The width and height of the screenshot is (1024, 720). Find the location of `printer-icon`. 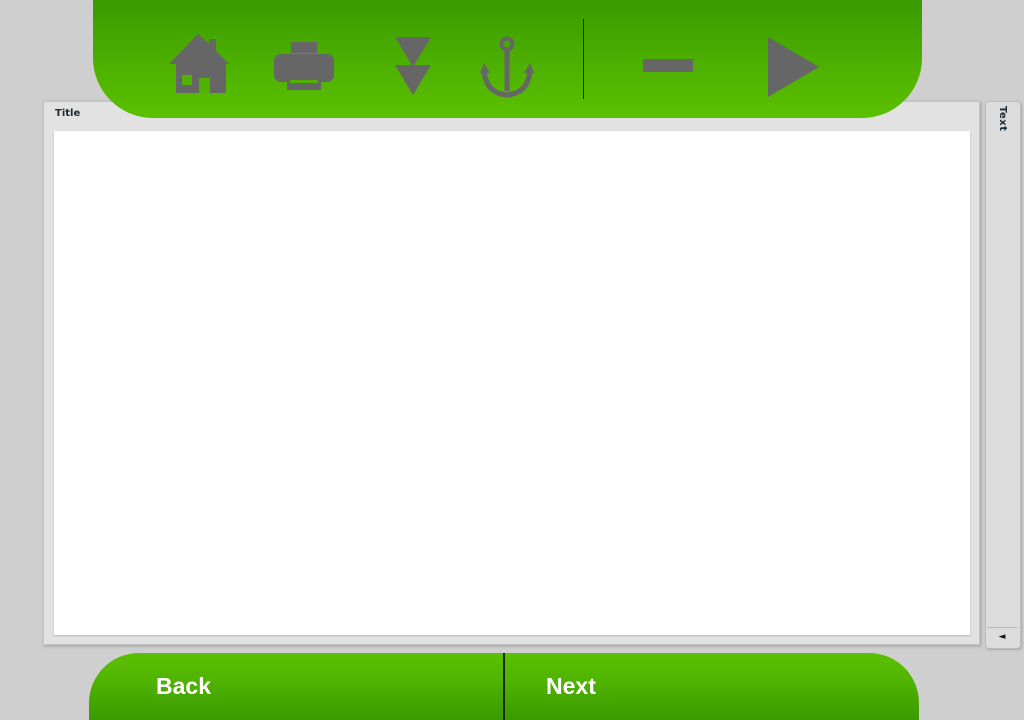

printer-icon is located at coordinates (304, 68).